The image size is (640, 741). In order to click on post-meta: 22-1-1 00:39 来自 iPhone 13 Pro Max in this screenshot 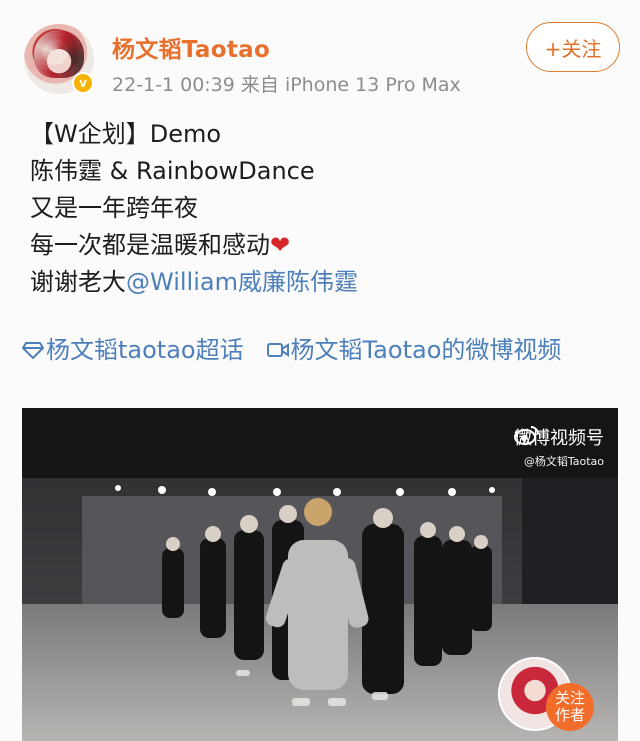, I will do `click(286, 85)`.